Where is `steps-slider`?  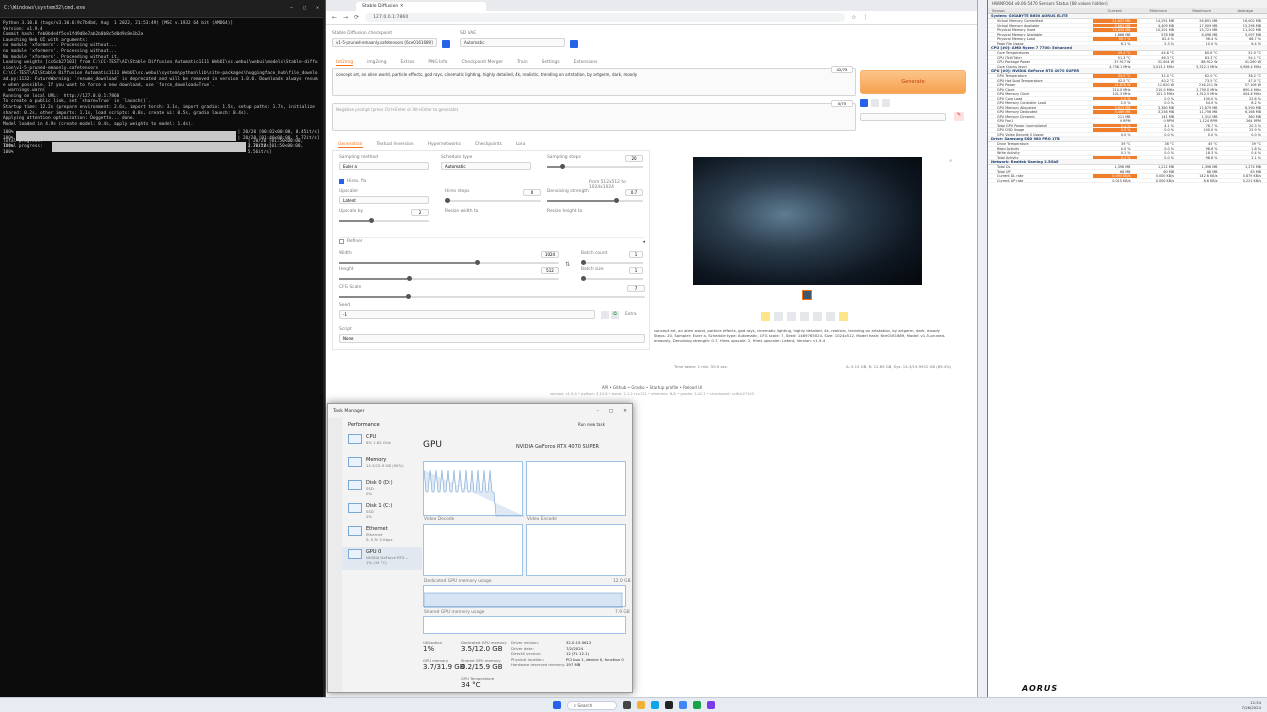
steps-slider is located at coordinates (595, 166).